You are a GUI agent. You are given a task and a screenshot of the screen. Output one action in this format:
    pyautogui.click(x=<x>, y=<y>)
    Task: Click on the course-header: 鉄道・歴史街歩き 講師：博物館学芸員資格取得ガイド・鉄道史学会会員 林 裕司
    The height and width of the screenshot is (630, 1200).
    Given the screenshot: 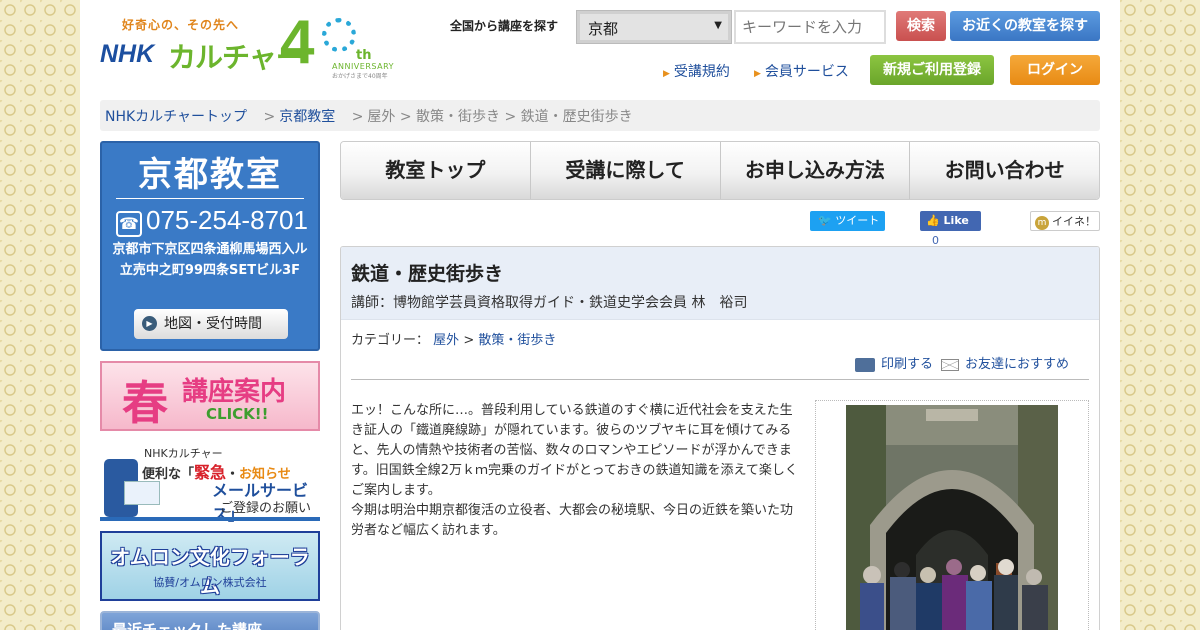 What is the action you would take?
    pyautogui.click(x=720, y=283)
    